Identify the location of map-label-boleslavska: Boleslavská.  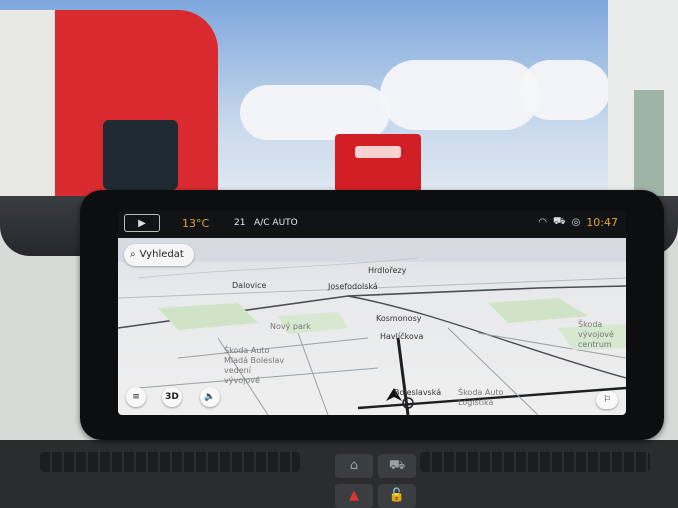
(418, 392).